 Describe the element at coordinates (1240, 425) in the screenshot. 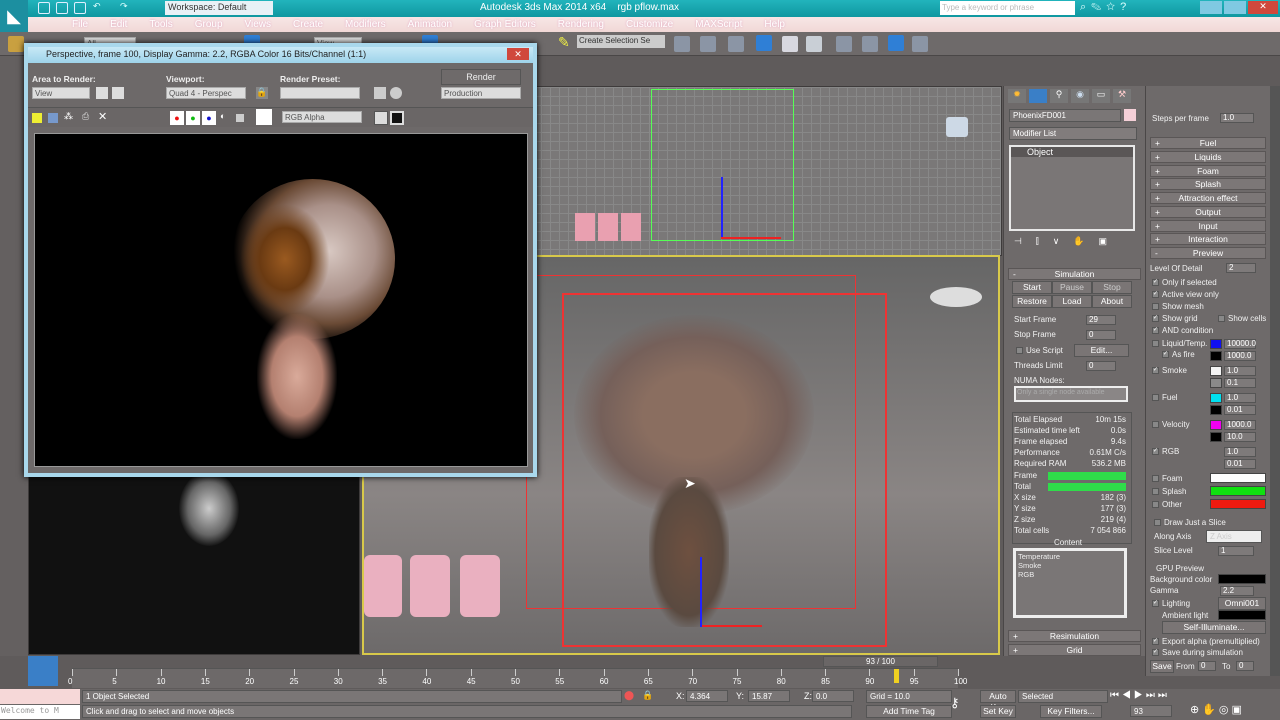

I see `velocity-value-spinner: 1000.0` at that location.